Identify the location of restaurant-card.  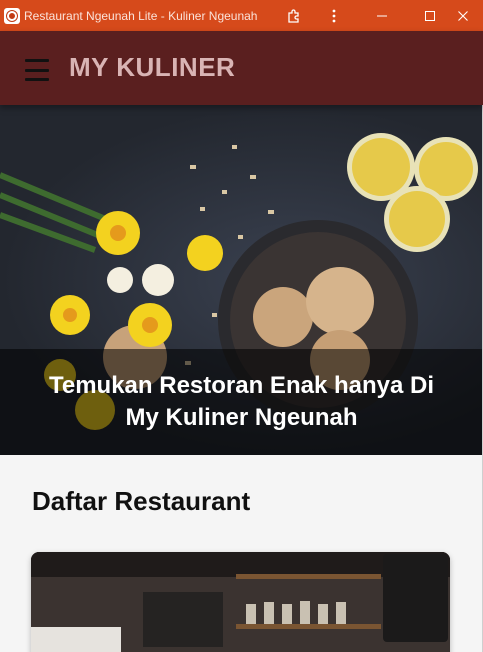
(240, 602).